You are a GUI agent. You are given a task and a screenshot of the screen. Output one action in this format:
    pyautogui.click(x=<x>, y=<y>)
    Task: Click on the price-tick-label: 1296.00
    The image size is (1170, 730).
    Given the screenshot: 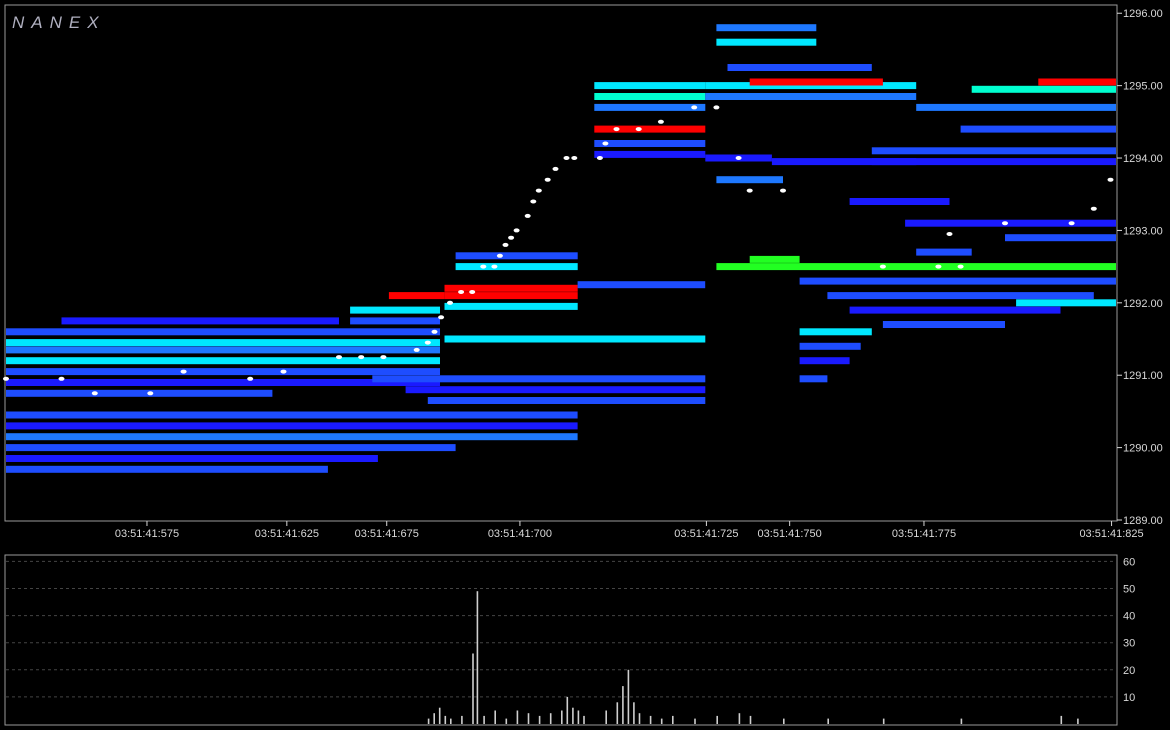 What is the action you would take?
    pyautogui.click(x=1143, y=14)
    